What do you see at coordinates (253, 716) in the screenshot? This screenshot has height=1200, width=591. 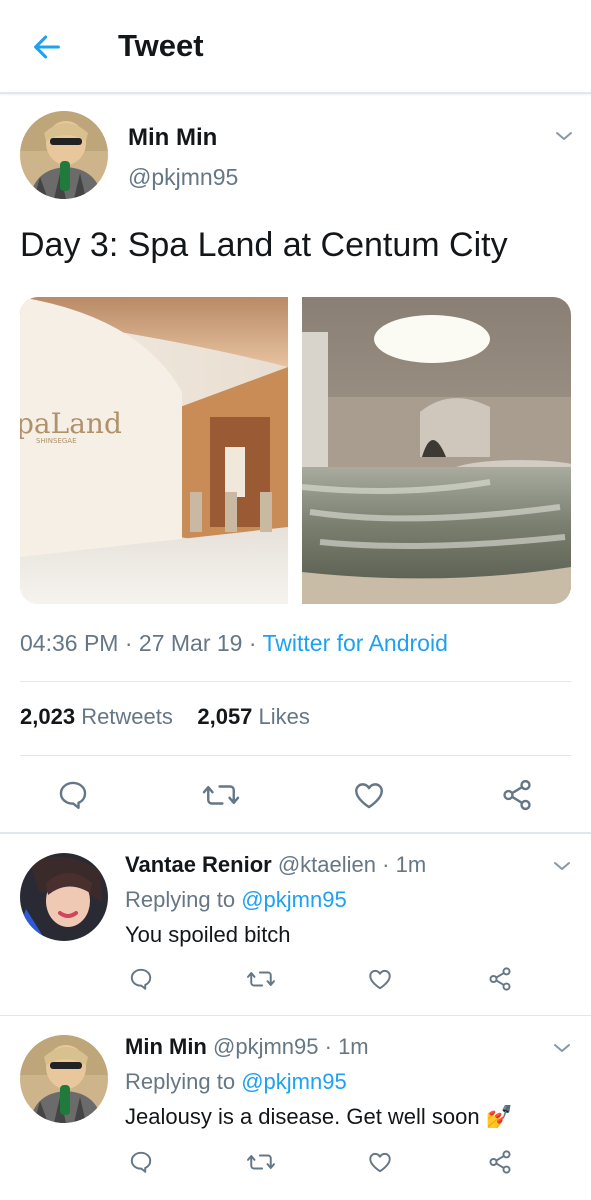 I see `likes-stat: 2,057 Likes` at bounding box center [253, 716].